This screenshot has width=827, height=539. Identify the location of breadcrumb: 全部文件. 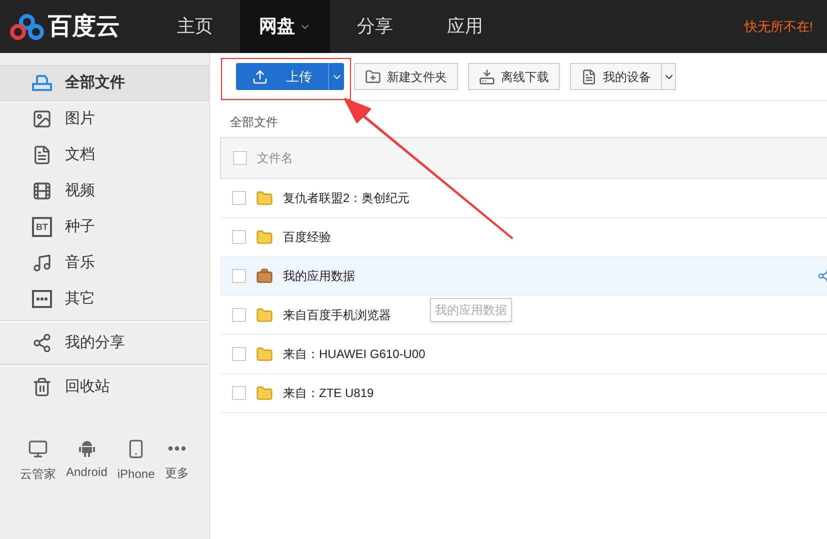
(254, 122).